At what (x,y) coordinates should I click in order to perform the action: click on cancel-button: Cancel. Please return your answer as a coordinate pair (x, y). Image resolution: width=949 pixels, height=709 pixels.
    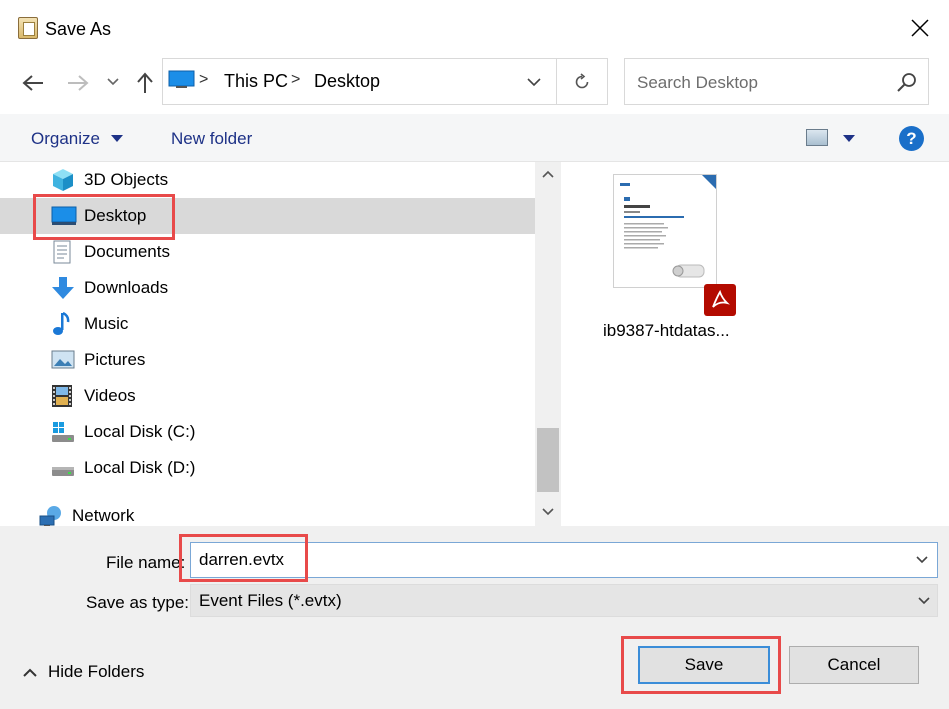
    Looking at the image, I should click on (854, 665).